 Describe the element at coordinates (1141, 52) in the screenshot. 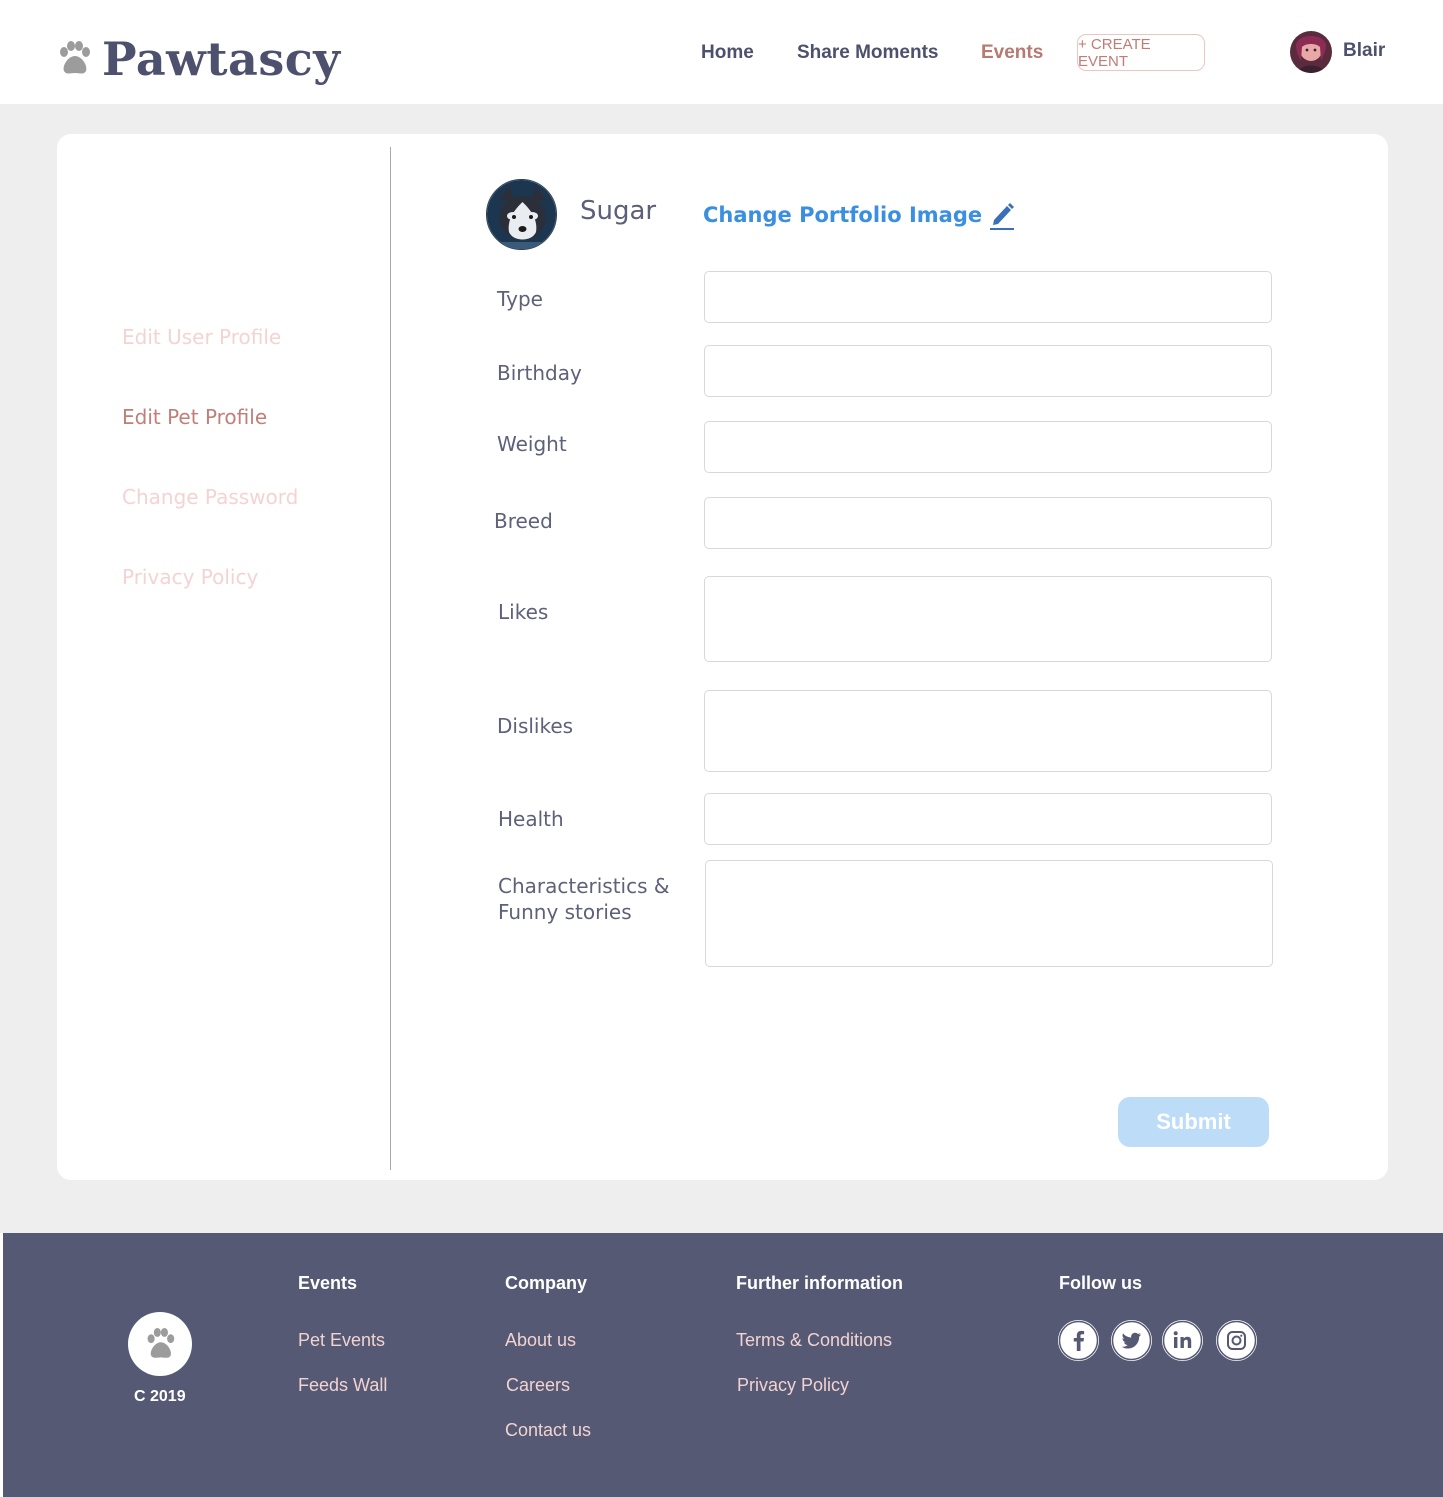

I see `create-event-button: + CREATE EVENT` at that location.